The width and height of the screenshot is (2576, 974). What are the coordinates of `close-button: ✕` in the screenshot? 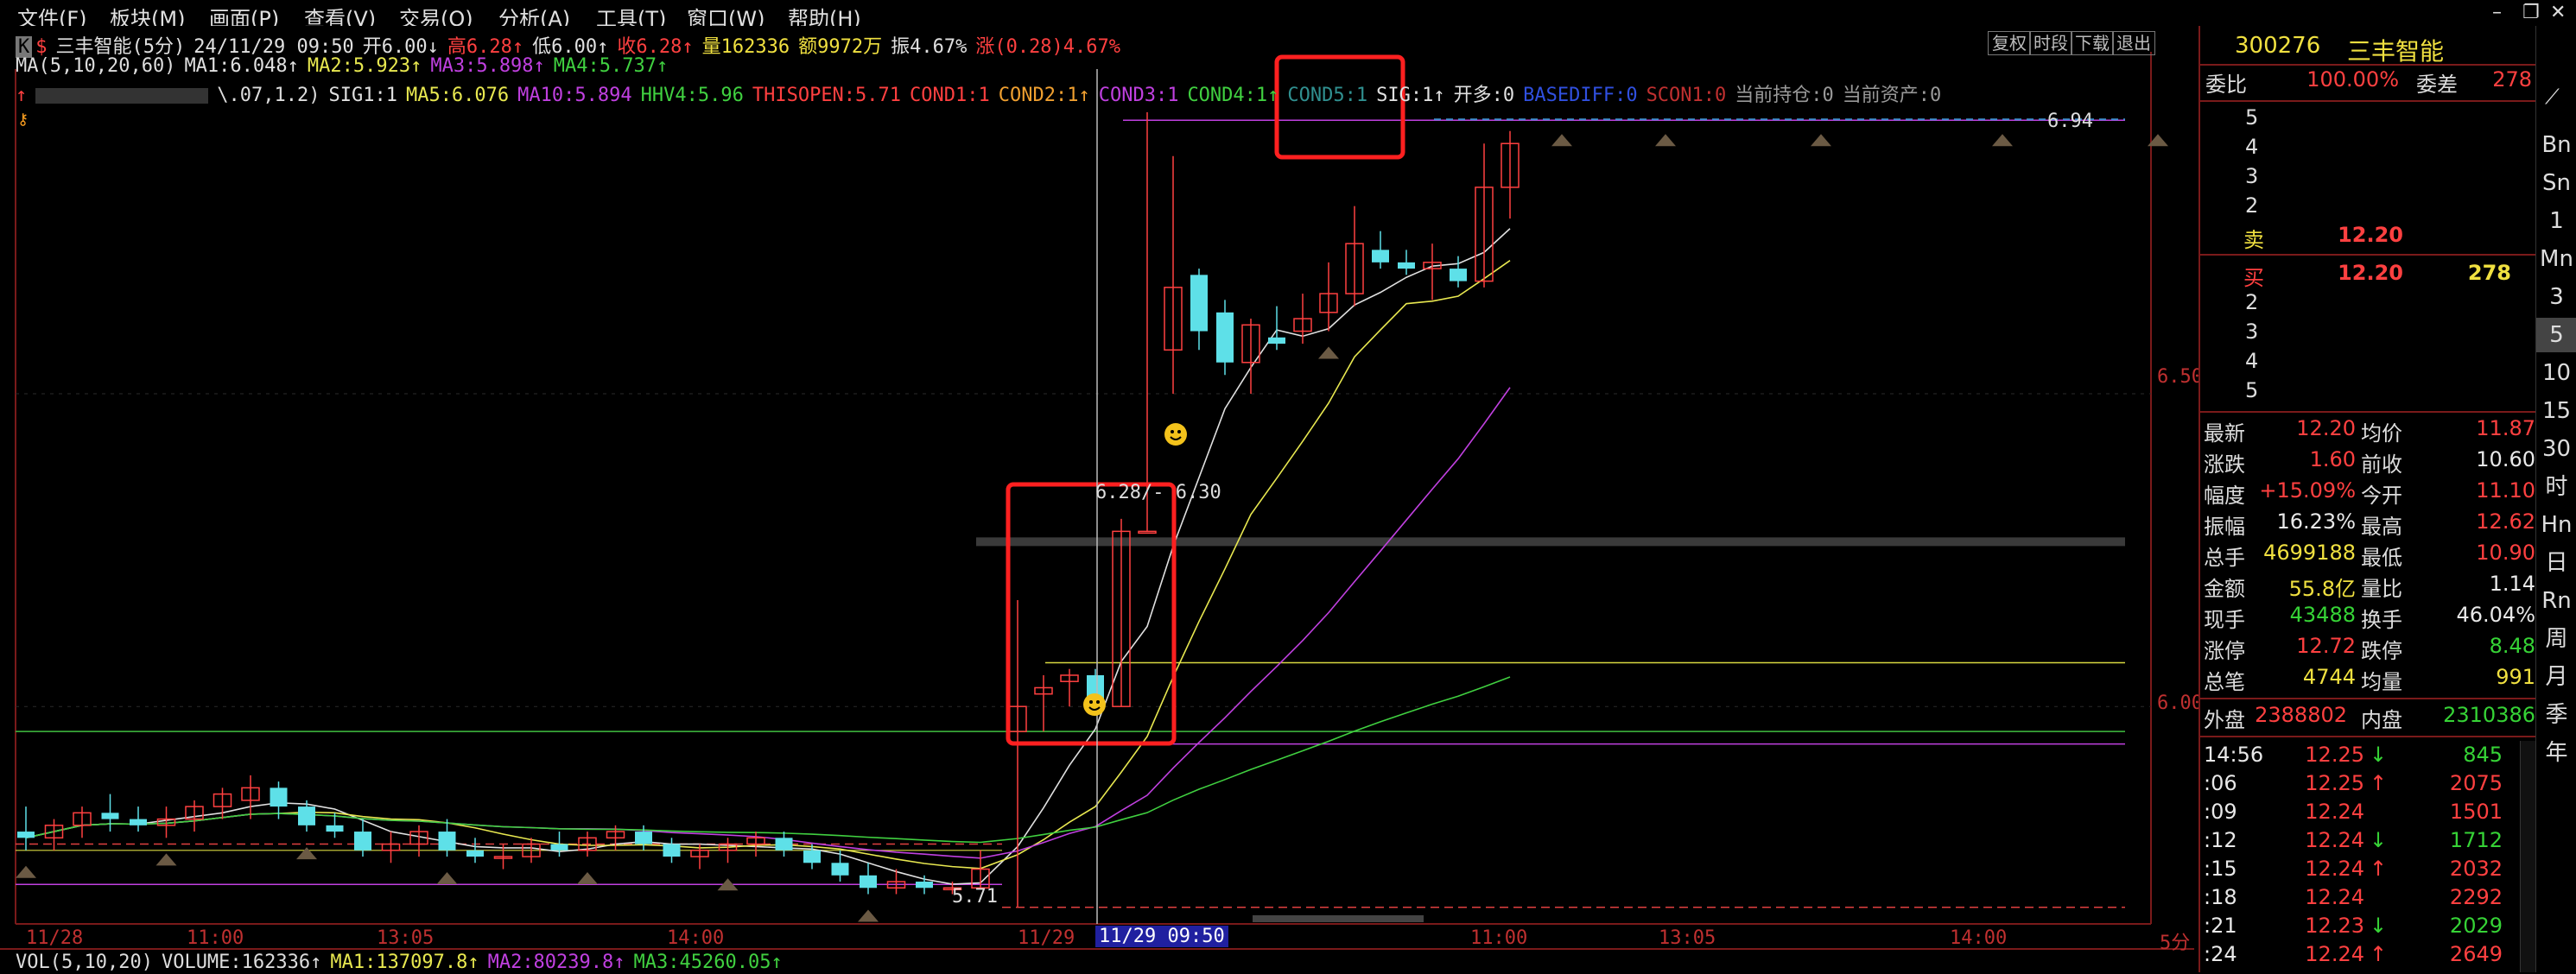 It's located at (2558, 13).